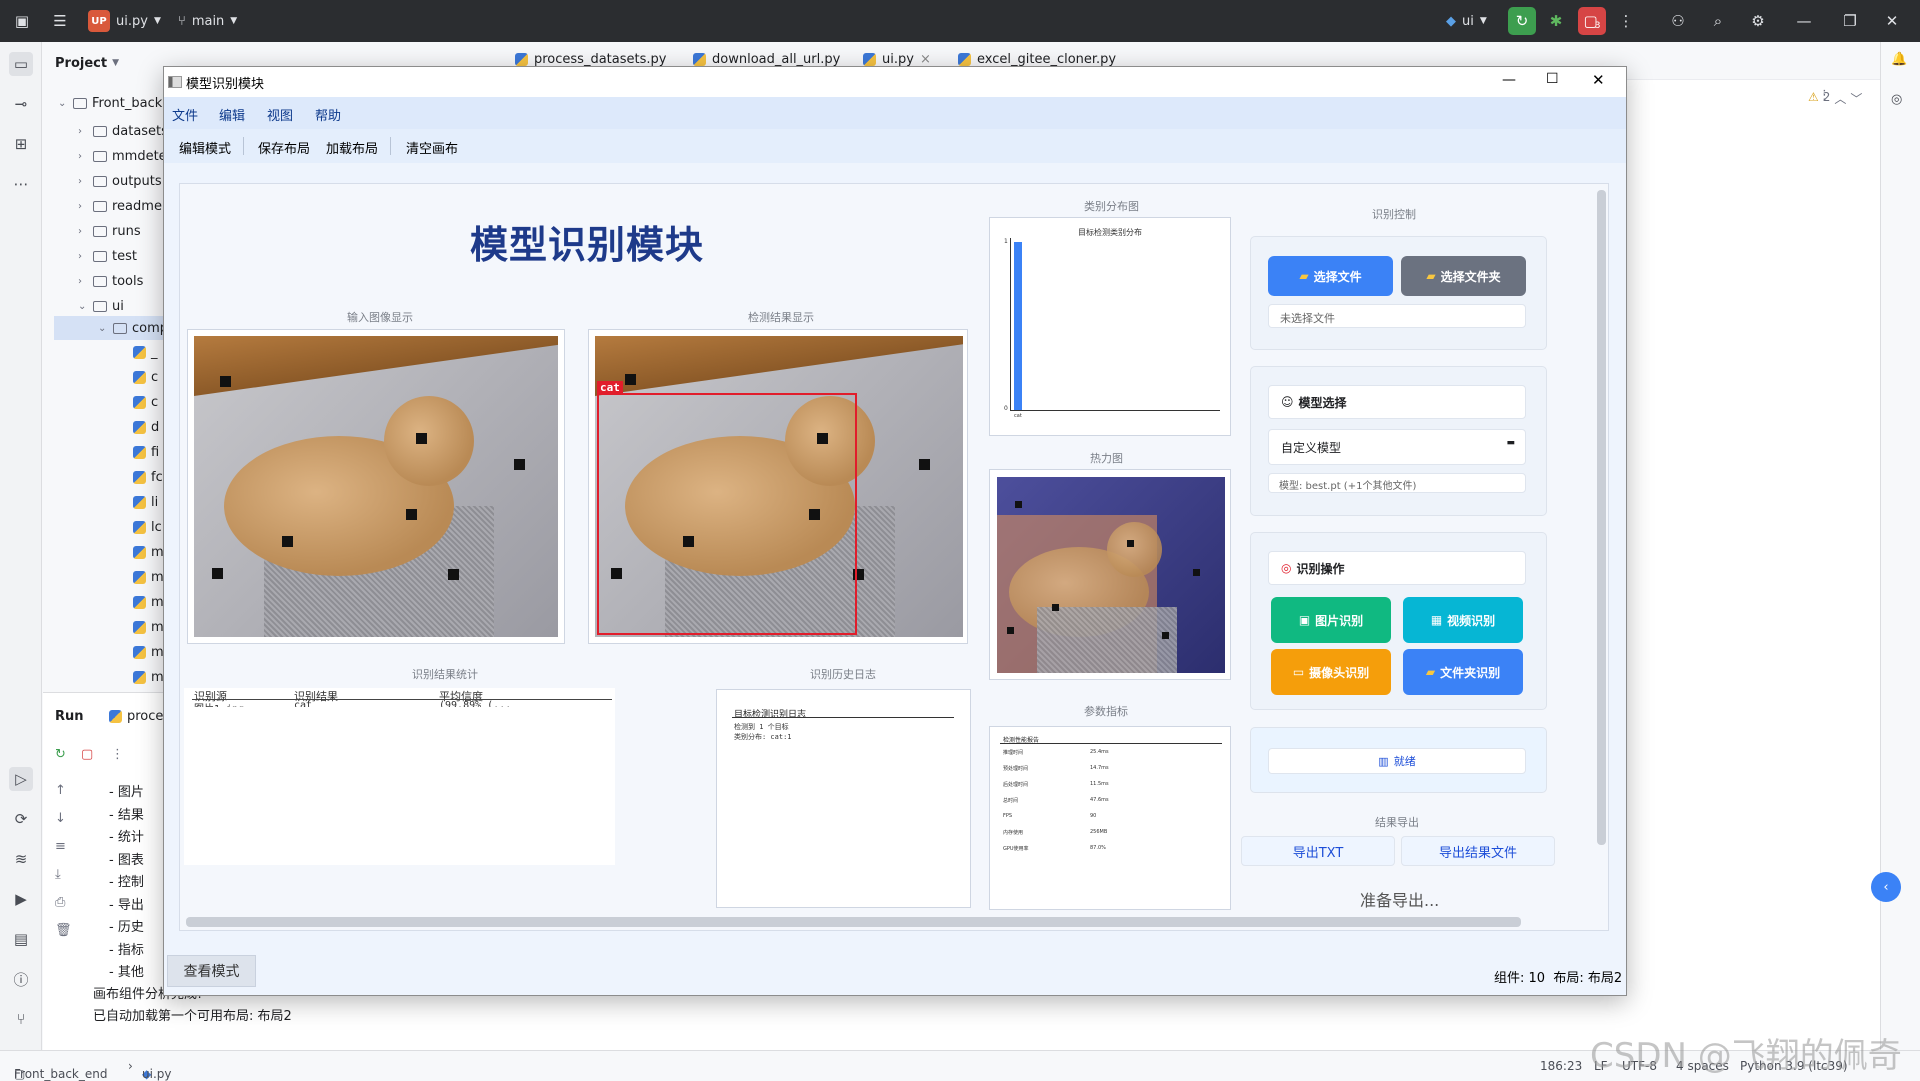 This screenshot has height=1081, width=1920. What do you see at coordinates (1835, 98) in the screenshot?
I see `inspection-widget: ⚠ 2 ︿ ﹀` at bounding box center [1835, 98].